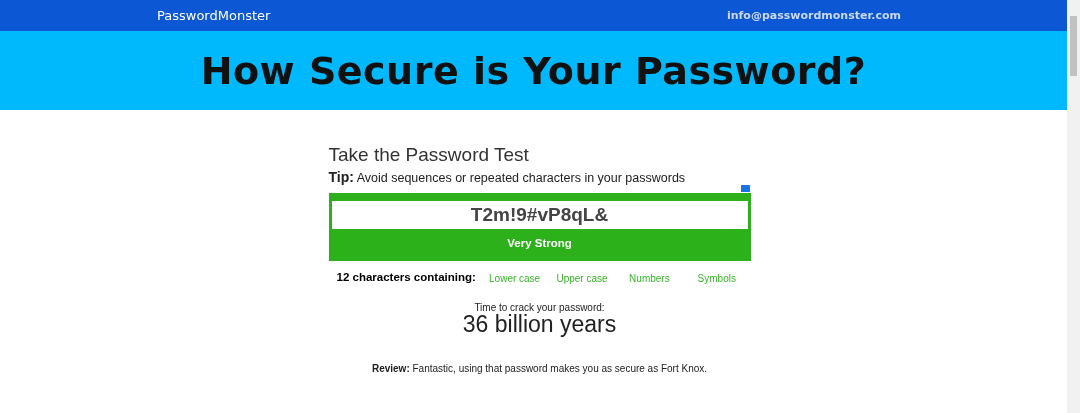 The image size is (1080, 413). What do you see at coordinates (539, 324) in the screenshot?
I see `crack-time-value: 36 billion years` at bounding box center [539, 324].